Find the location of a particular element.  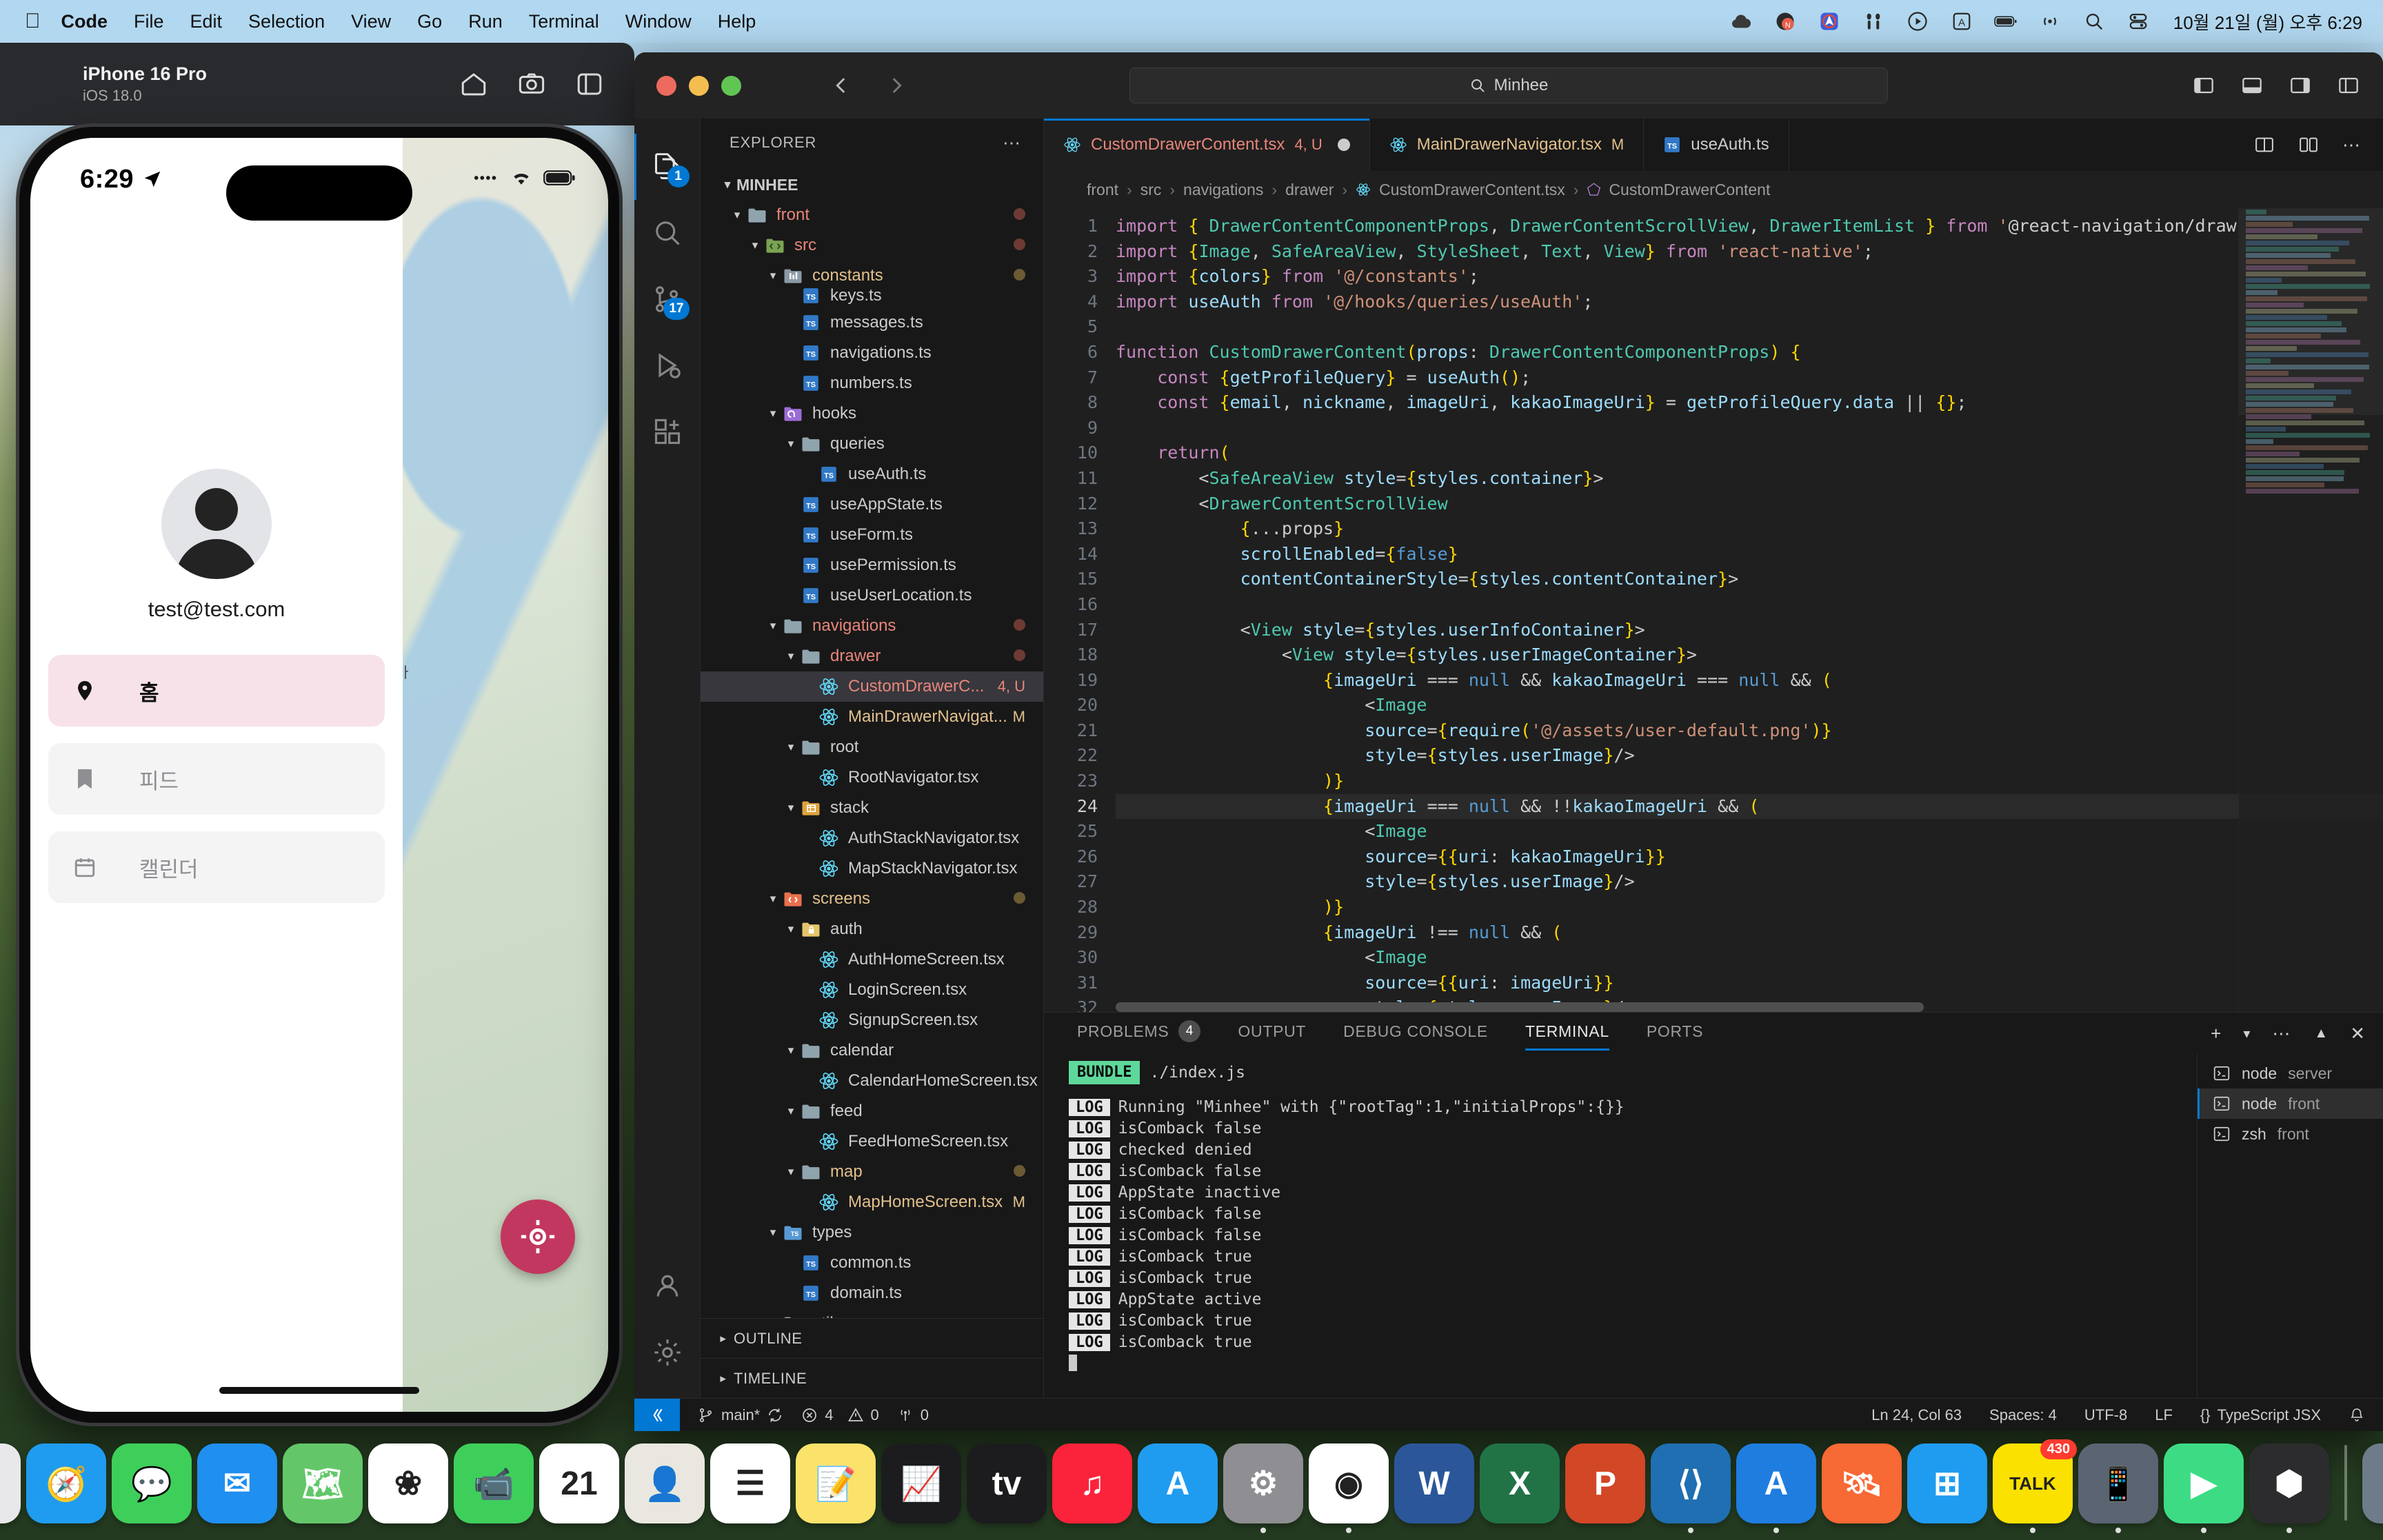

input-source-A-icon: A is located at coordinates (1961, 22).